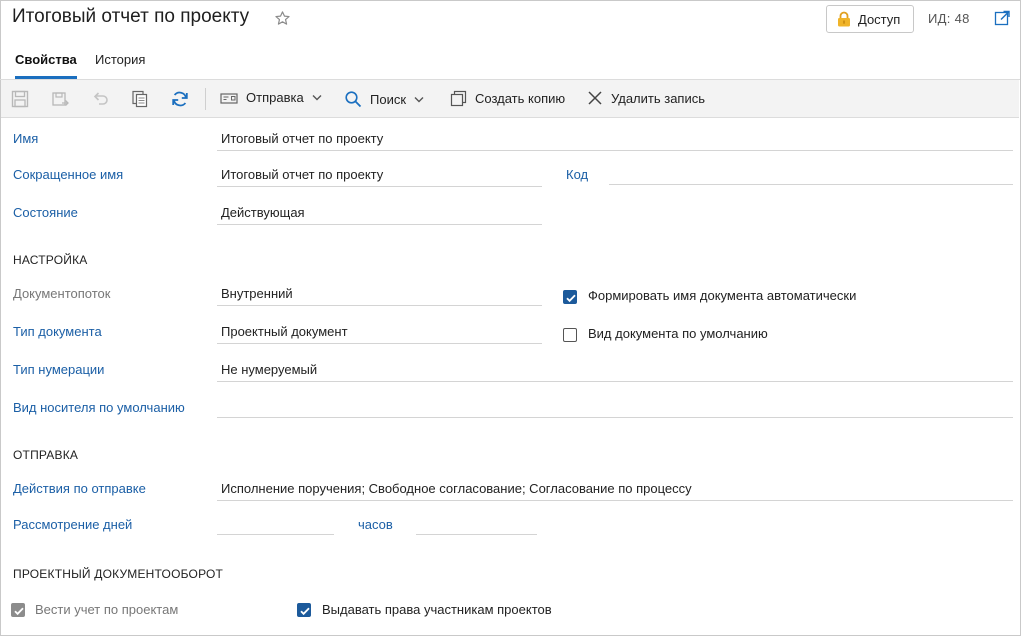 This screenshot has height=636, width=1021. What do you see at coordinates (275, 525) in the screenshot?
I see `review-days-field` at bounding box center [275, 525].